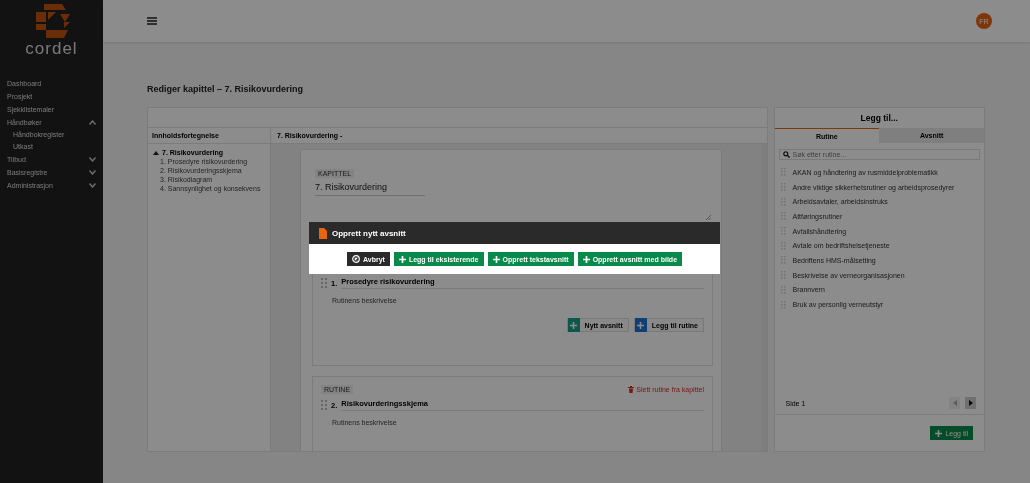  What do you see at coordinates (631, 389) in the screenshot?
I see `trash-icon` at bounding box center [631, 389].